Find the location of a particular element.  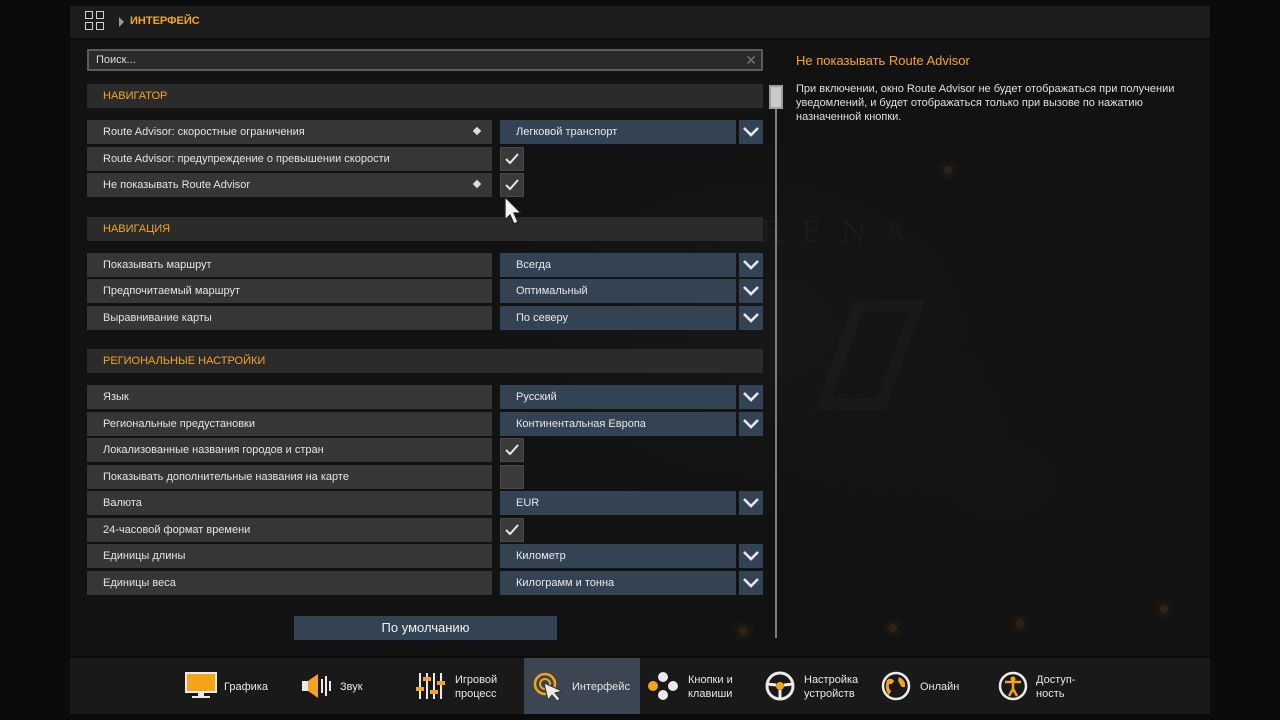

checkbox-unchecked is located at coordinates (512, 476).